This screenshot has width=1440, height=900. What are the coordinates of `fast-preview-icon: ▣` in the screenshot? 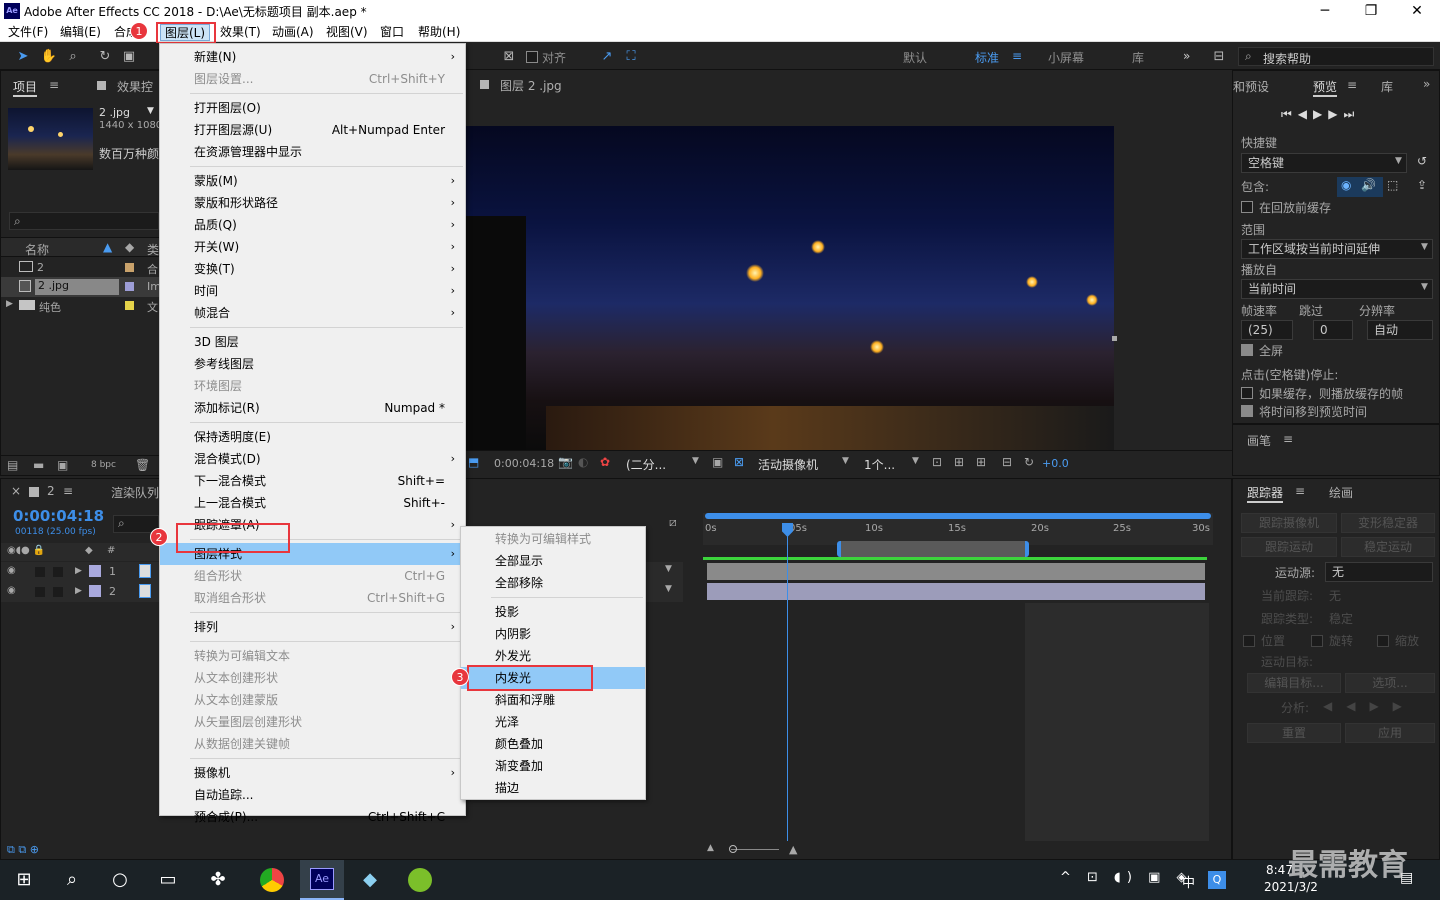 It's located at (717, 462).